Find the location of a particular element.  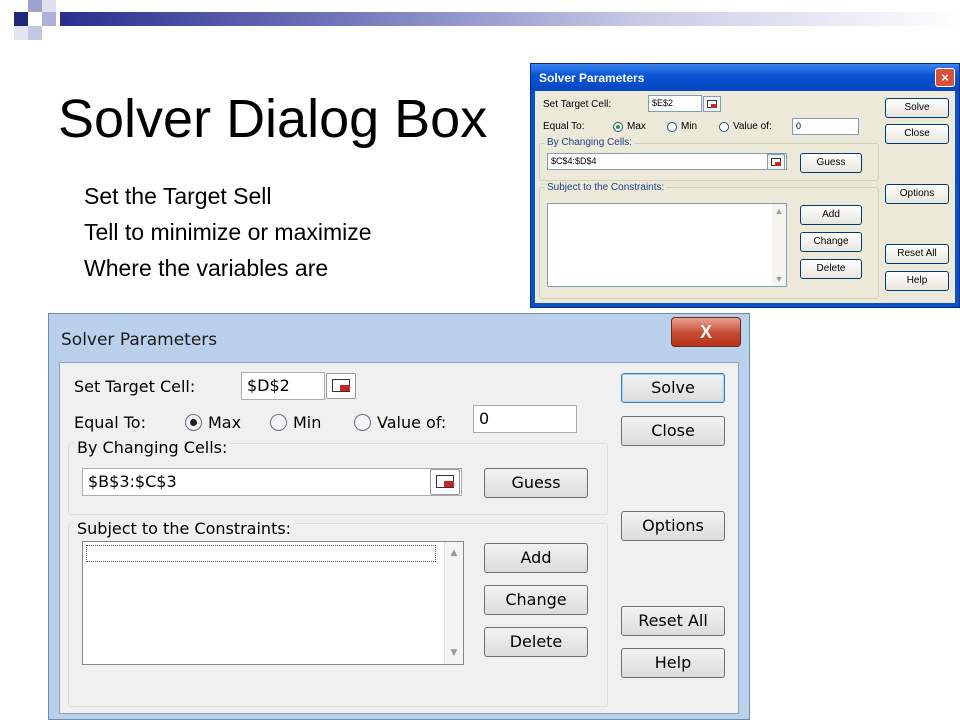

decor-square-mid is located at coordinates (35, 33).